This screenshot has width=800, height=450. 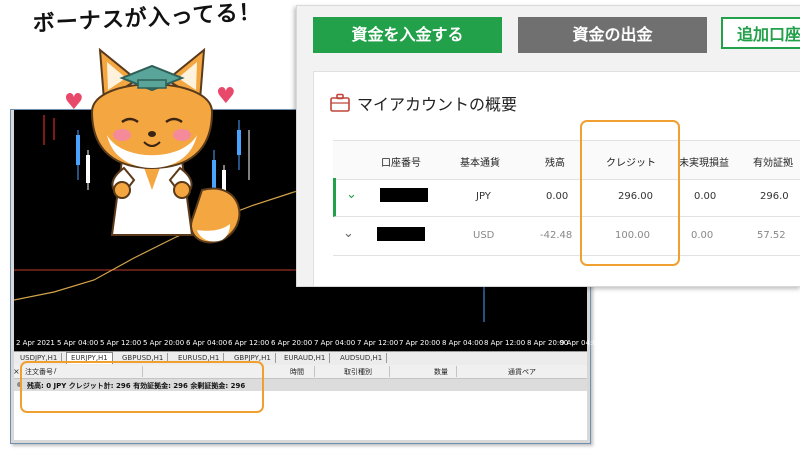 I want to click on cell-balance: 0.00, so click(x=557, y=196).